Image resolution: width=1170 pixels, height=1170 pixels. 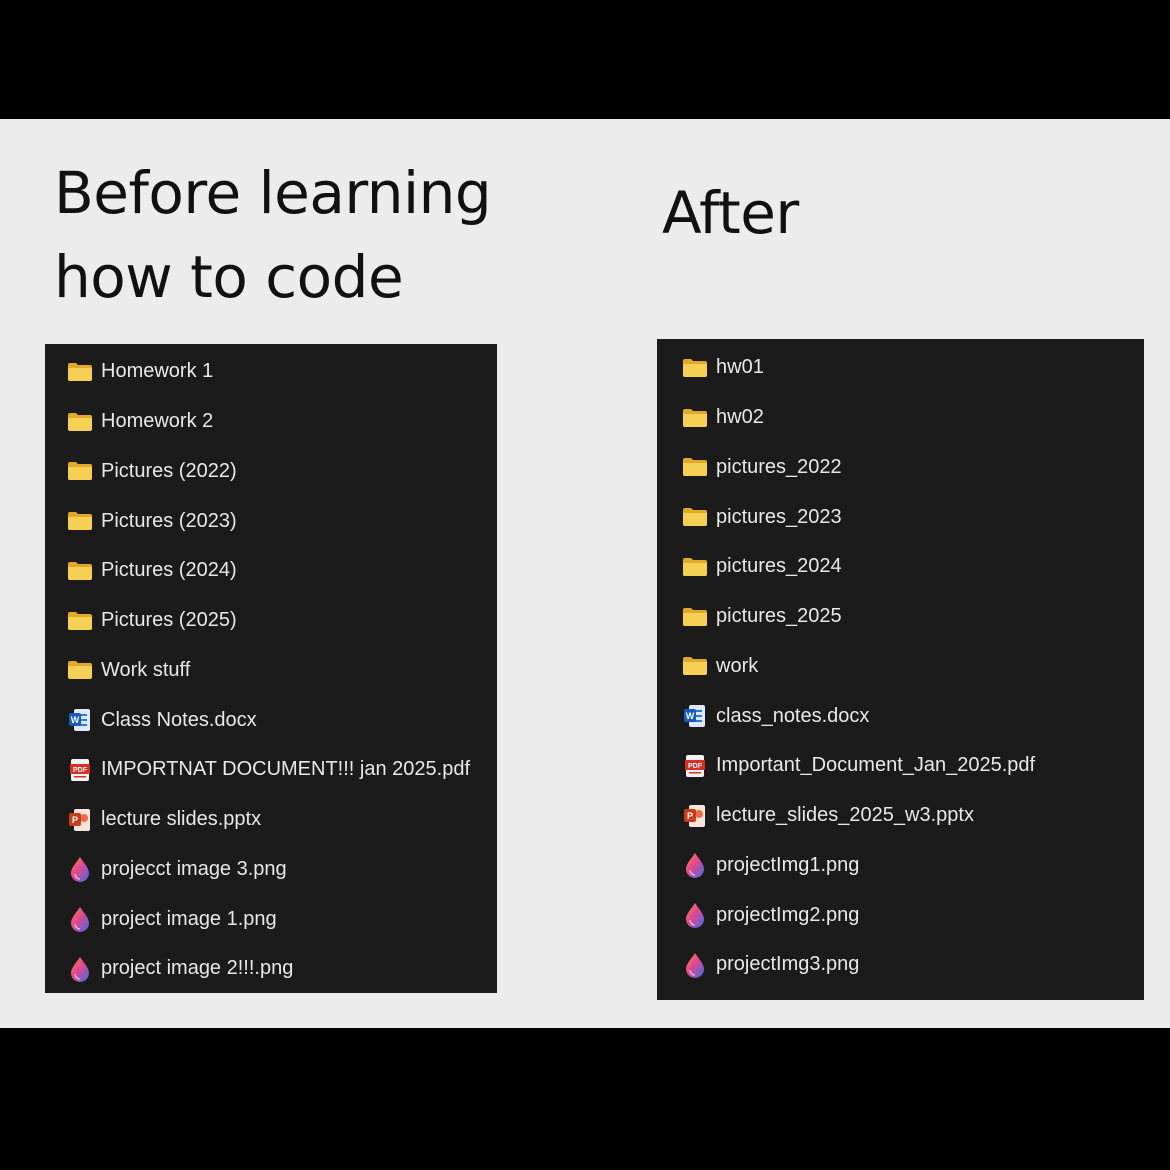 What do you see at coordinates (846, 617) in the screenshot?
I see `file-list-item: pictures_2025` at bounding box center [846, 617].